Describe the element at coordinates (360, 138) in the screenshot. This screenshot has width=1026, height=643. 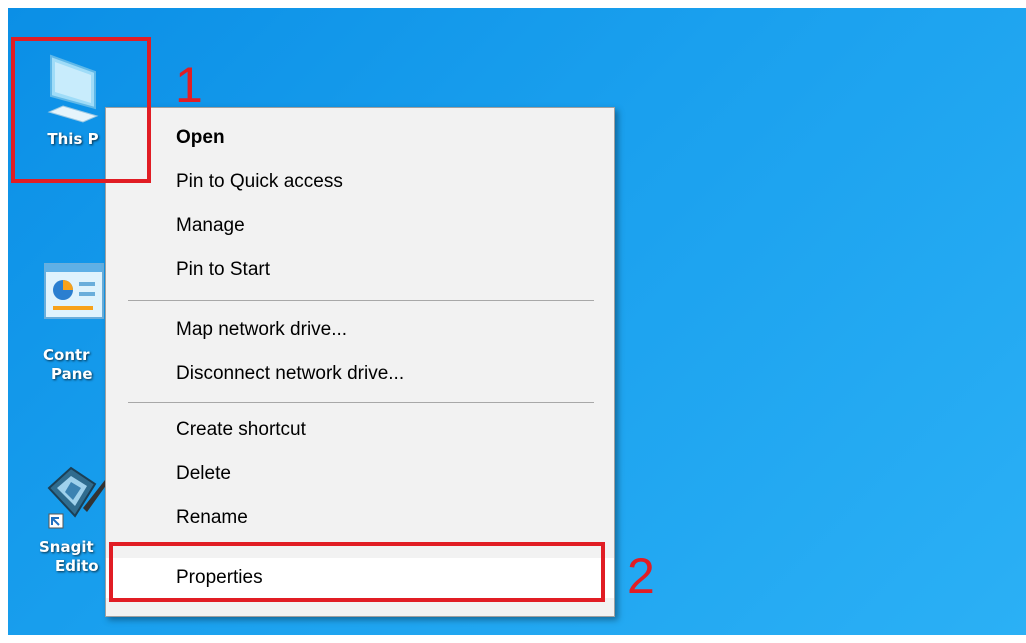
I see `menu-item-open: Open` at that location.